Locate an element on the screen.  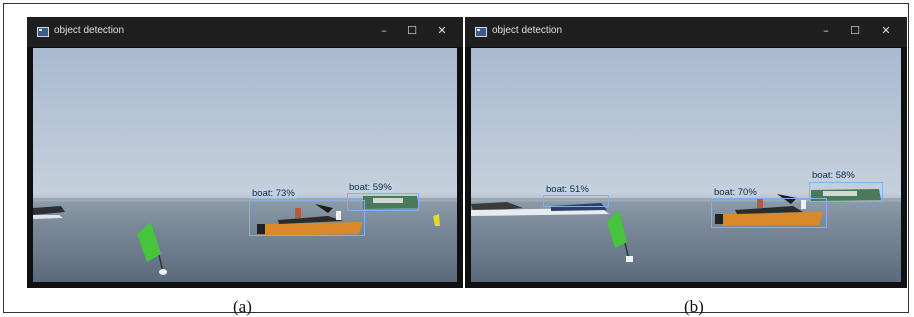
detection-label: boat: 73% is located at coordinates (273, 193).